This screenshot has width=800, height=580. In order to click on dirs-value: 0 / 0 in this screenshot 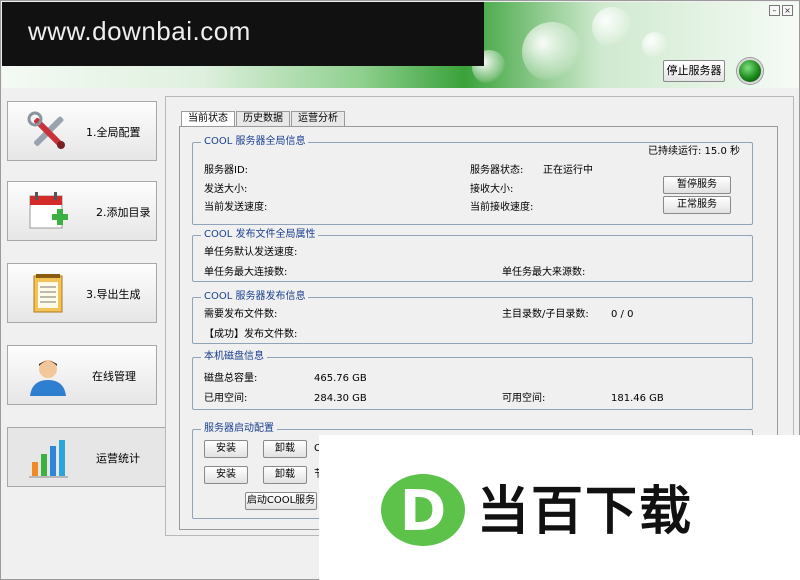, I will do `click(622, 314)`.